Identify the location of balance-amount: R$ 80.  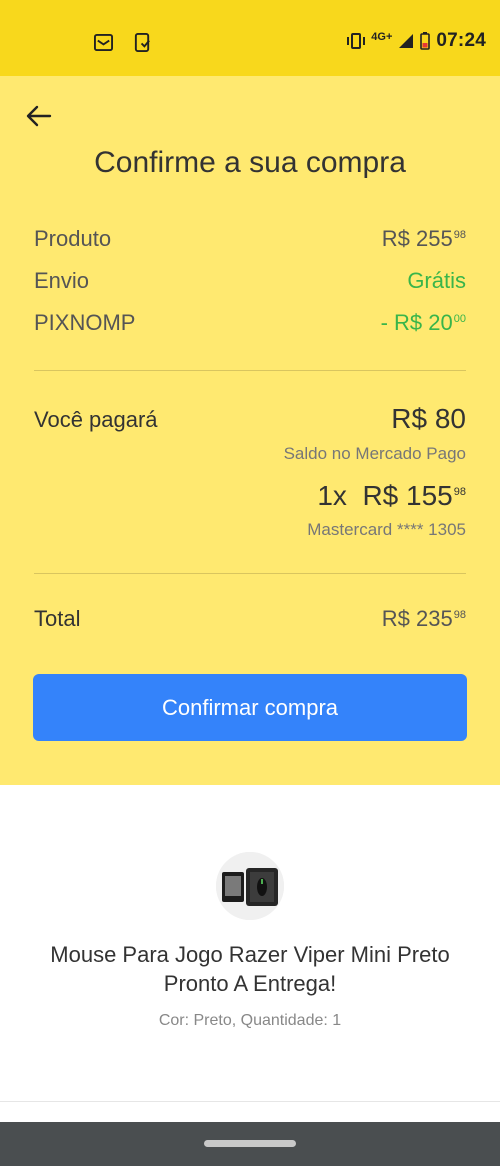
(428, 418).